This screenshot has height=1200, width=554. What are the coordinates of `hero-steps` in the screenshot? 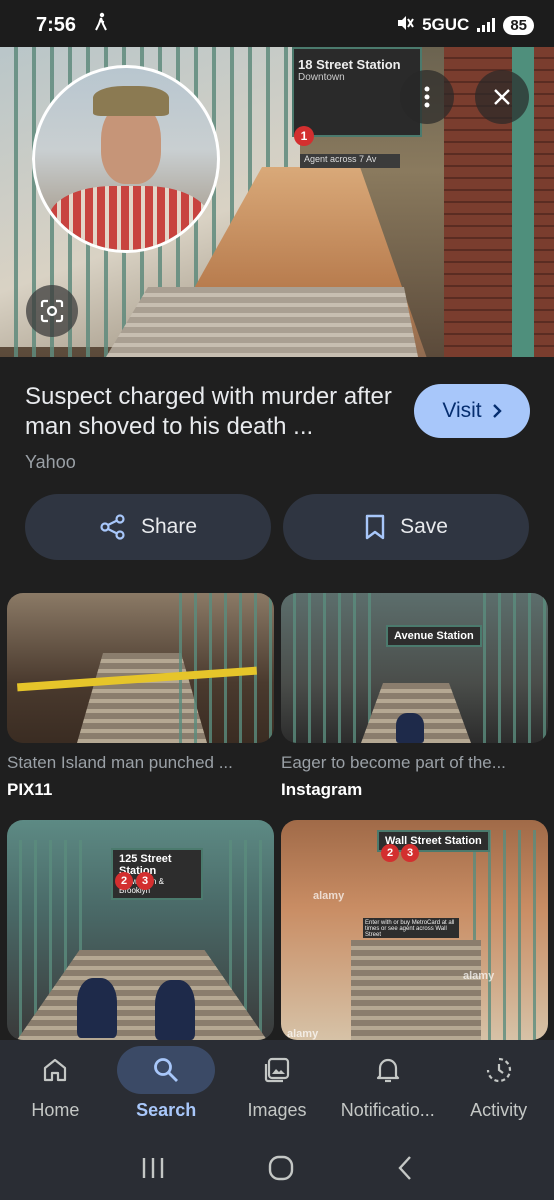 It's located at (260, 322).